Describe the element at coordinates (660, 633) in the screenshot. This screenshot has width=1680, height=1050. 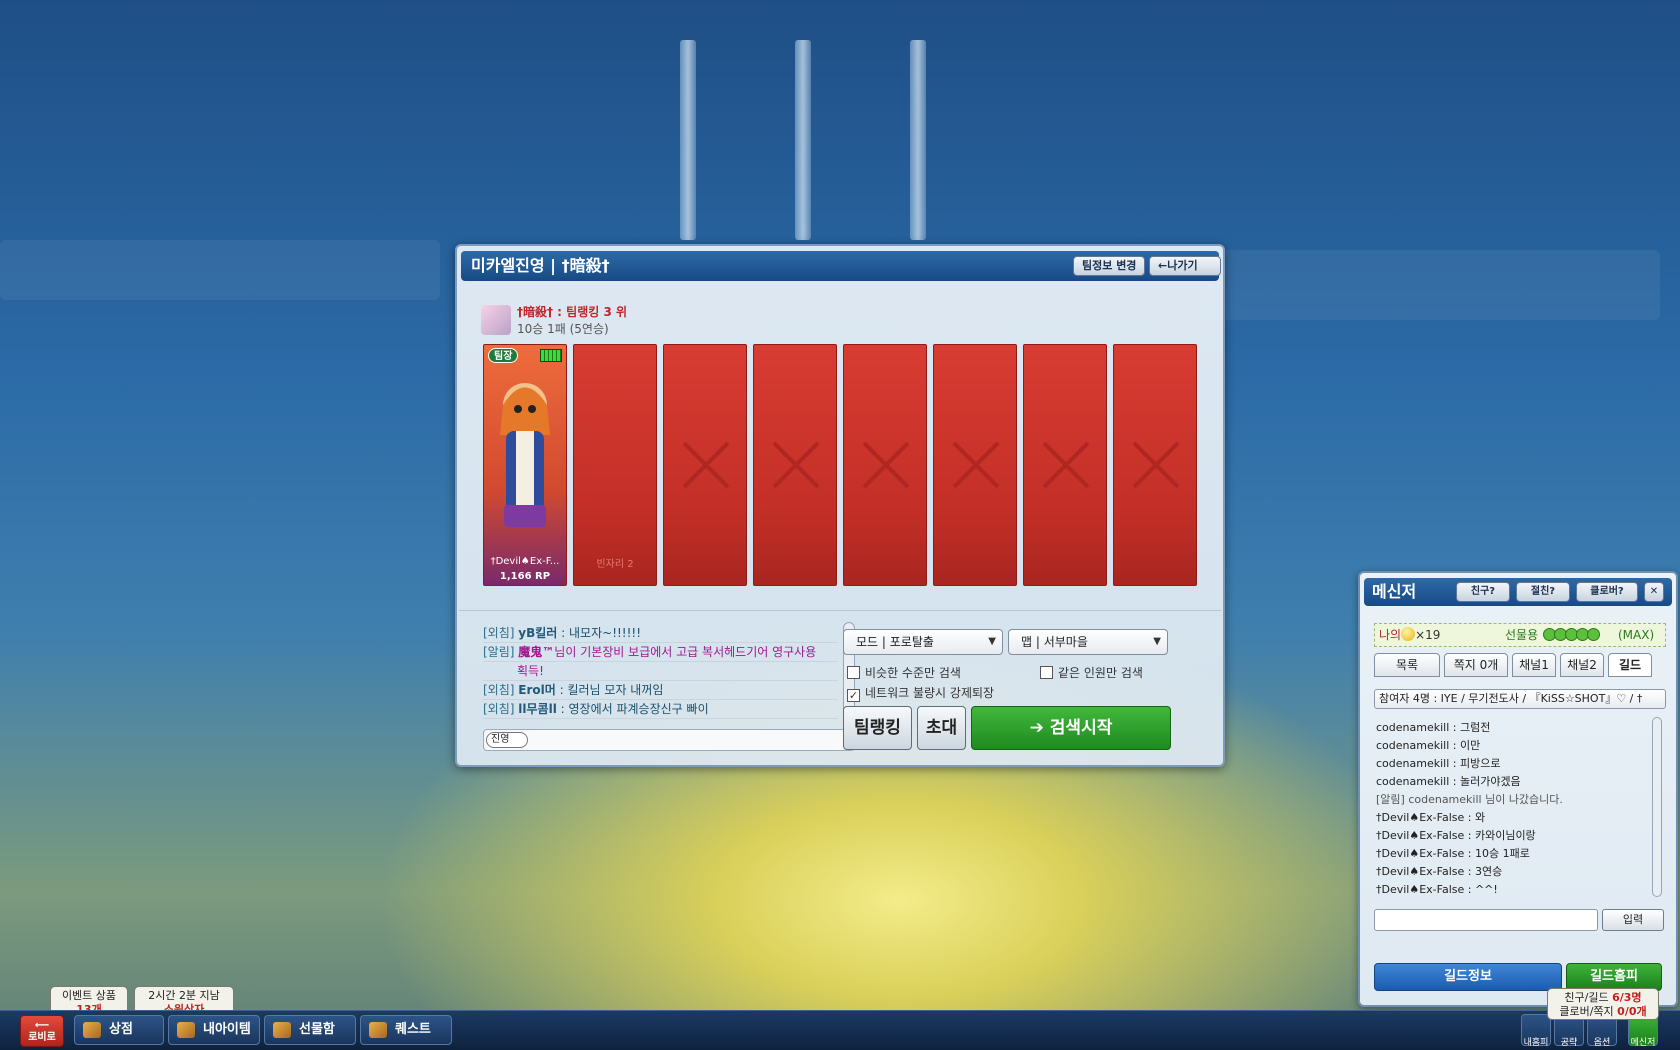
I see `chat-line: [외침] yB킬러 : 내모자~!!!!!!` at that location.